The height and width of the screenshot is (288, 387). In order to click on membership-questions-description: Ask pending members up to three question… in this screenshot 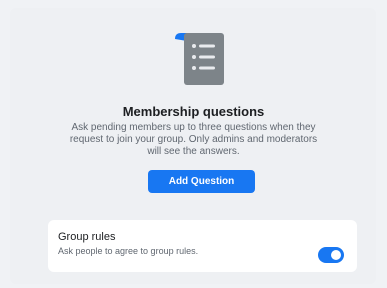, I will do `click(193, 139)`.